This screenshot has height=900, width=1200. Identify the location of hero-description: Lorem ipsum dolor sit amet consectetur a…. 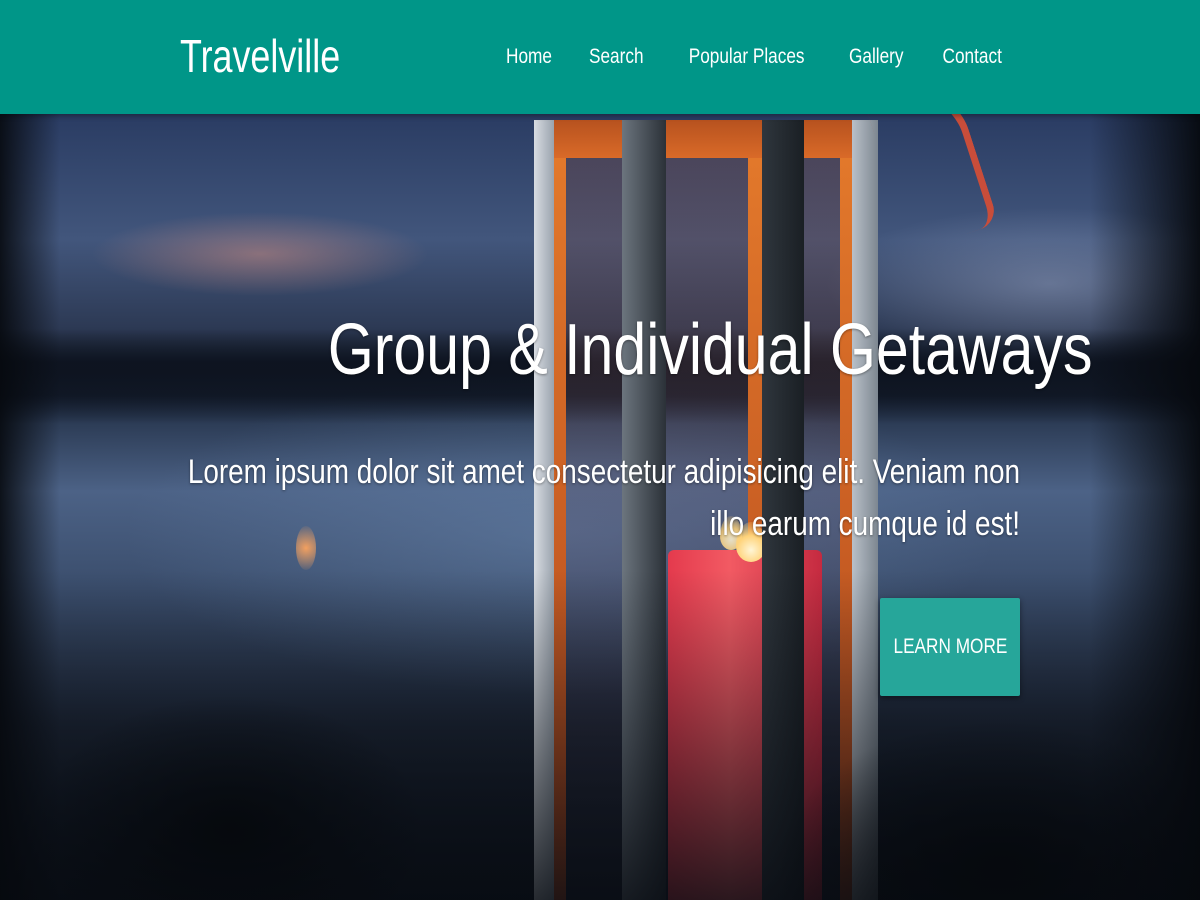
(604, 498).